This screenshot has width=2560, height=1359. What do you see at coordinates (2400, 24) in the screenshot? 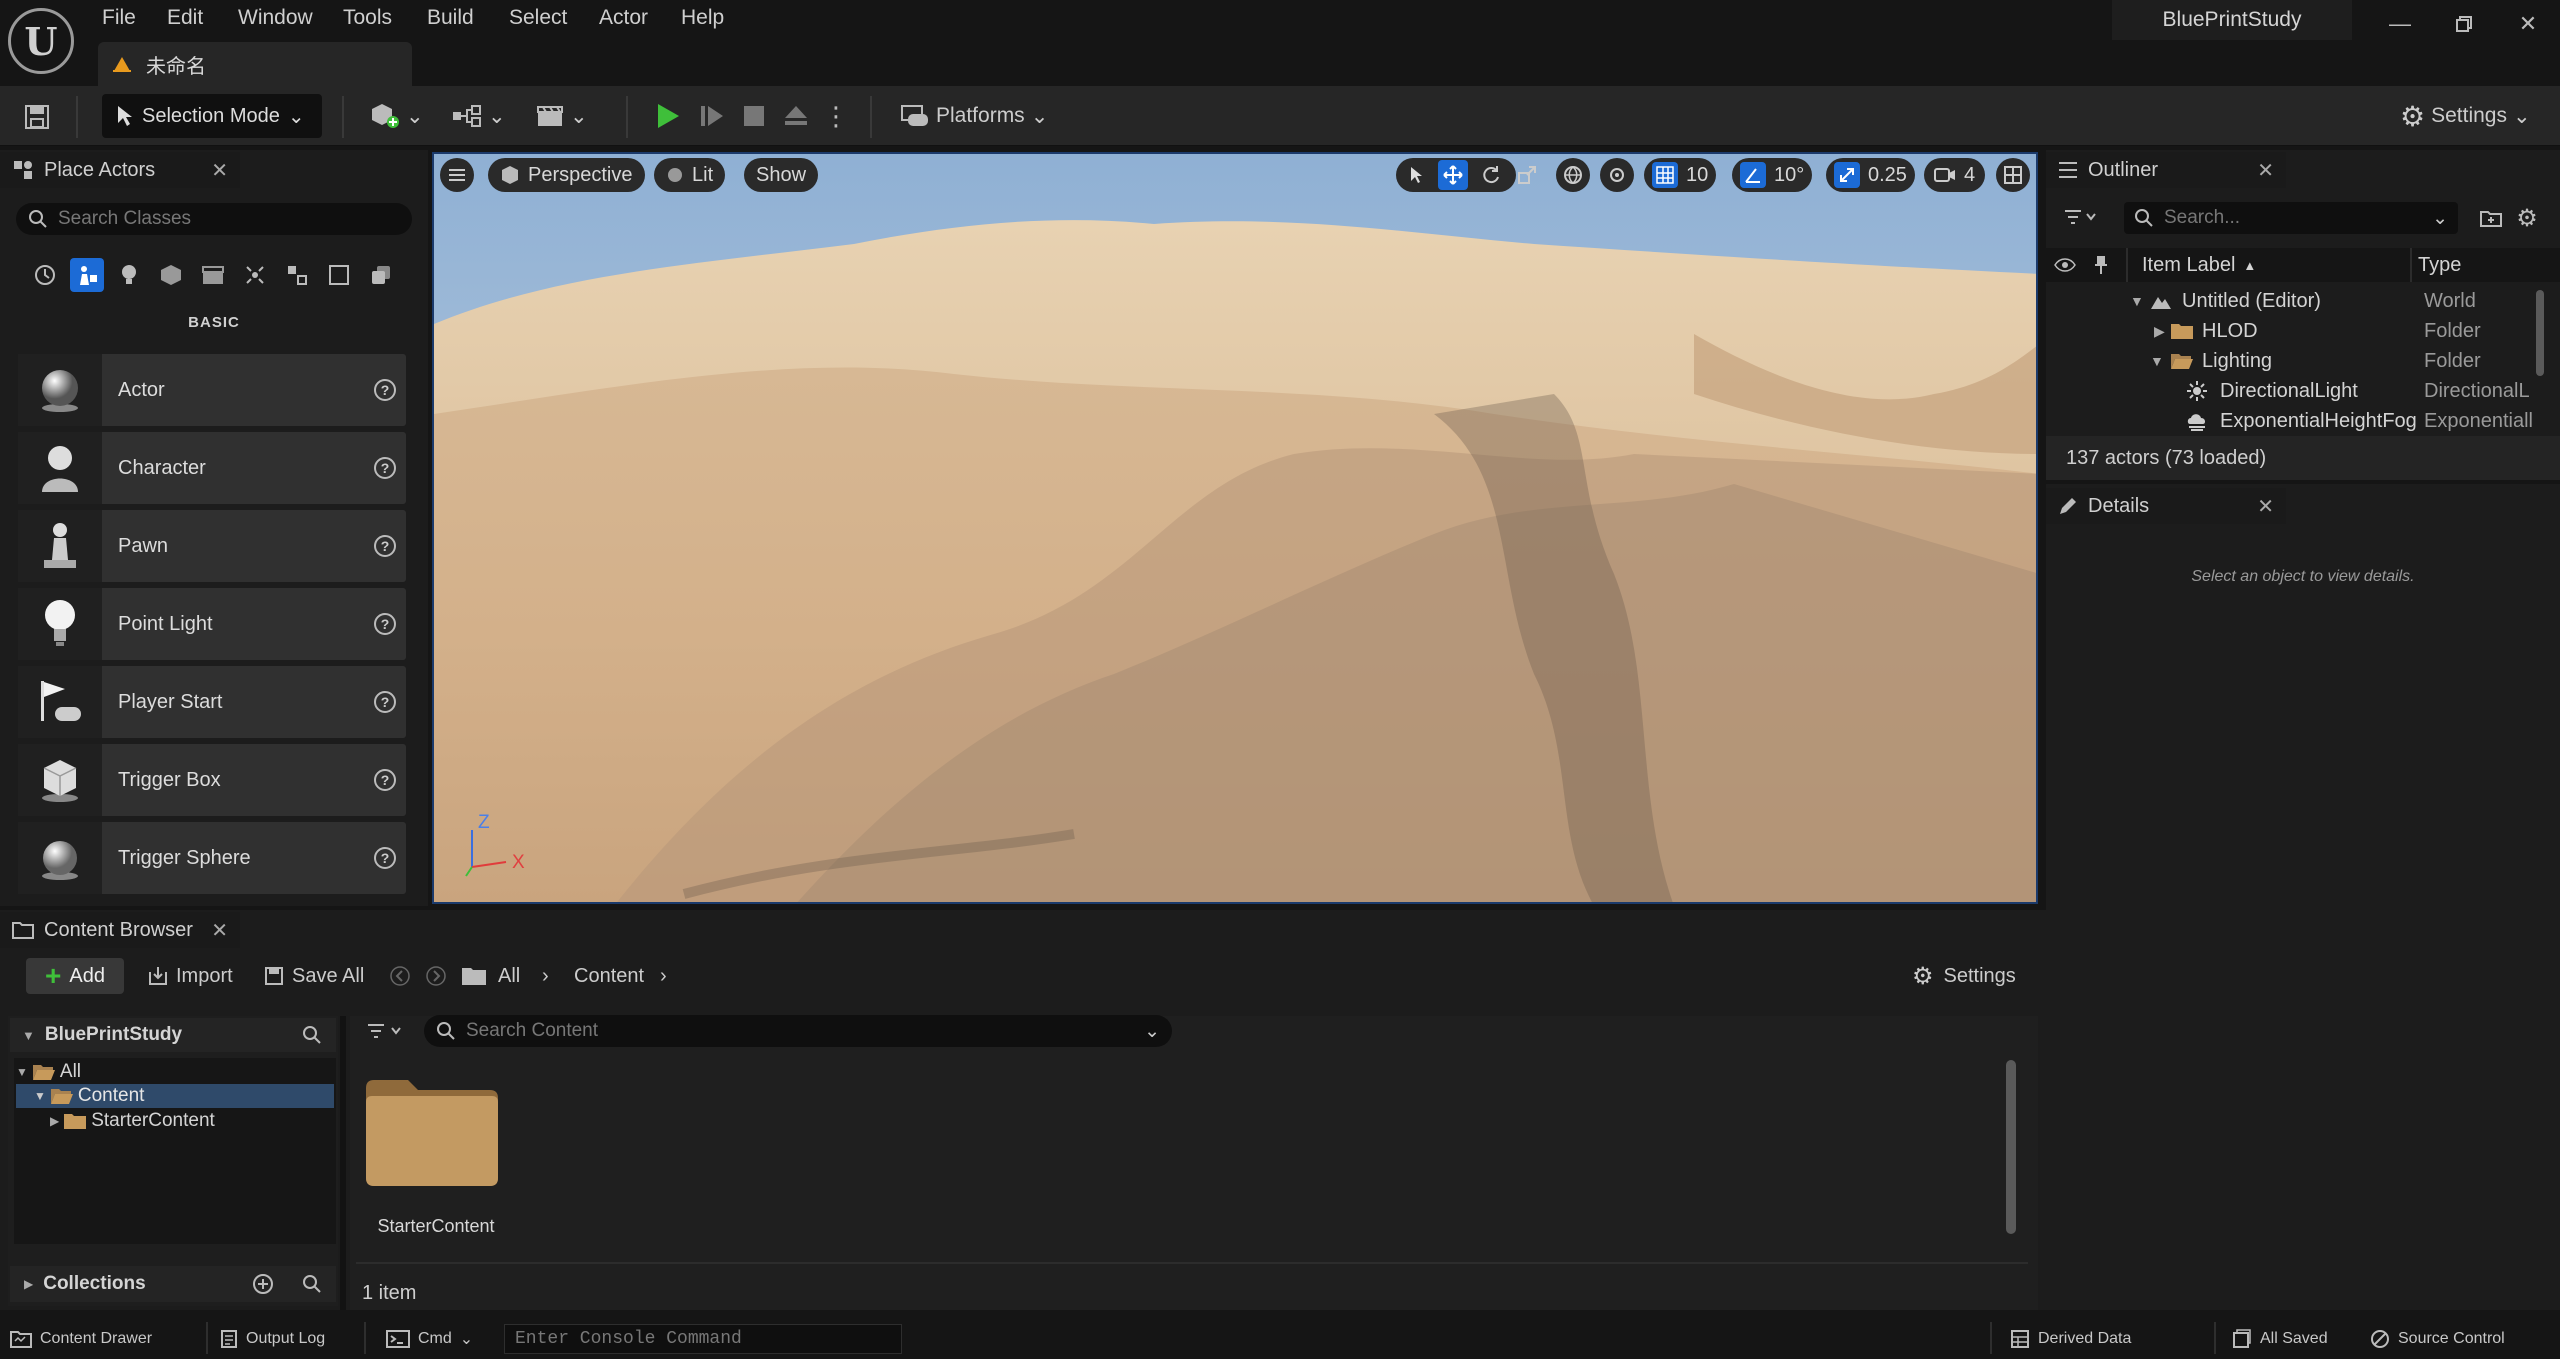
I see `minimize-icon: —` at bounding box center [2400, 24].